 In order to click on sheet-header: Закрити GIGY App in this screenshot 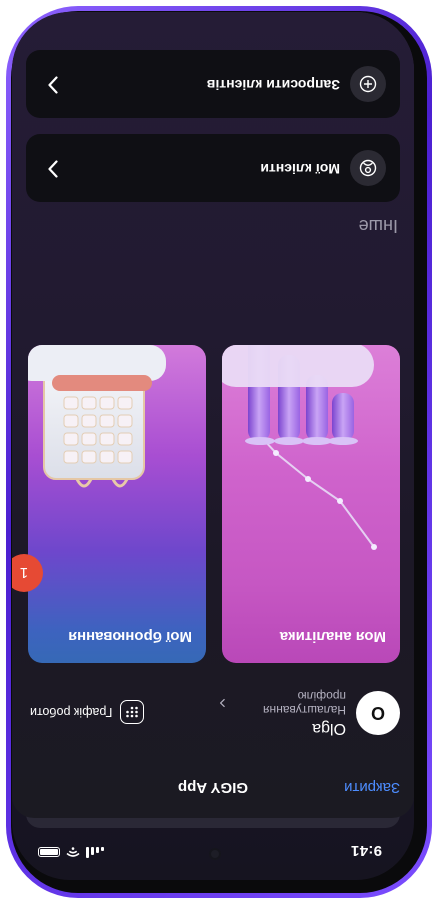, I will do `click(213, 786)`.